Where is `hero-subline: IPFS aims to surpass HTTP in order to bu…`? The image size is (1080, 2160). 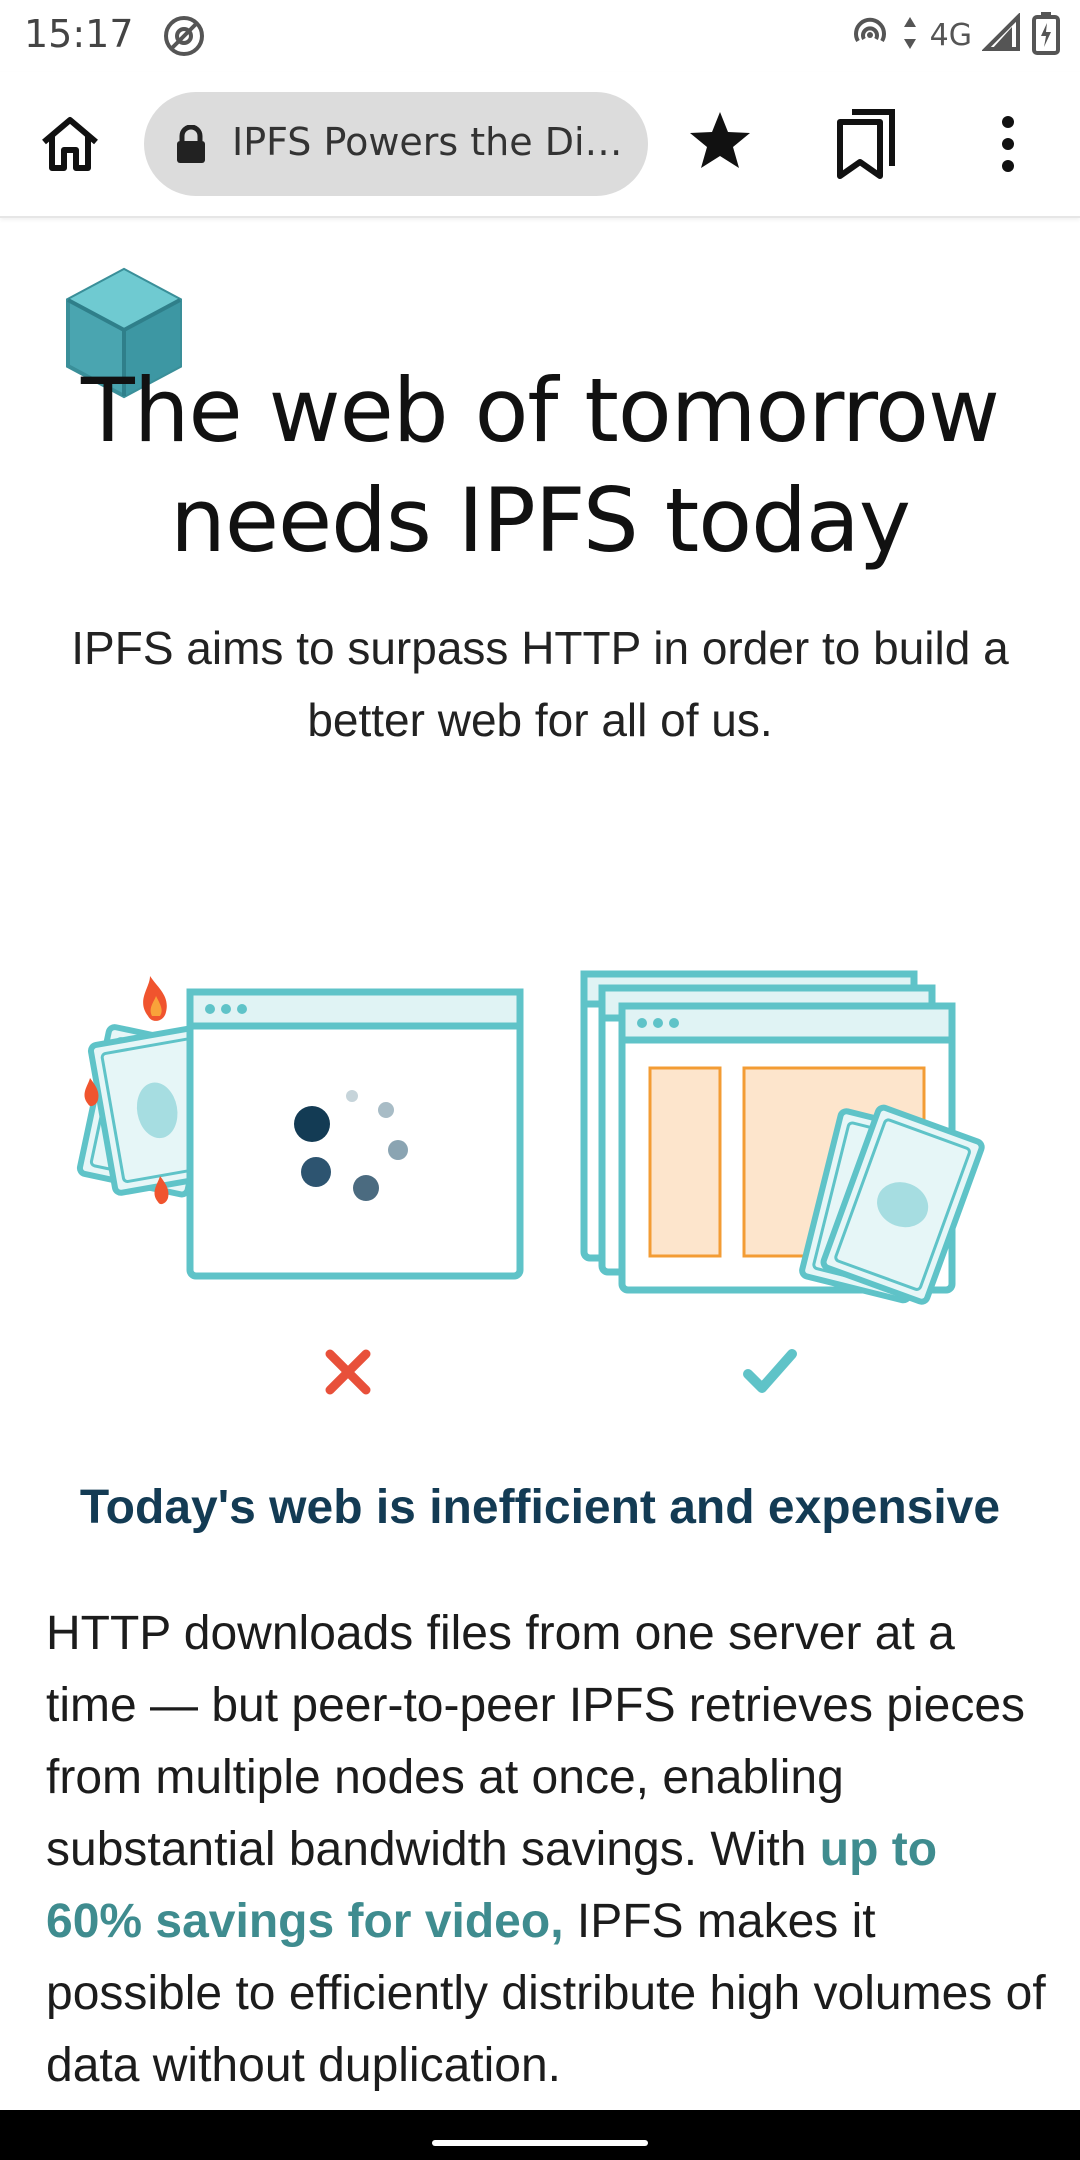
hero-subline: IPFS aims to surpass HTTP in order to bu… is located at coordinates (540, 684).